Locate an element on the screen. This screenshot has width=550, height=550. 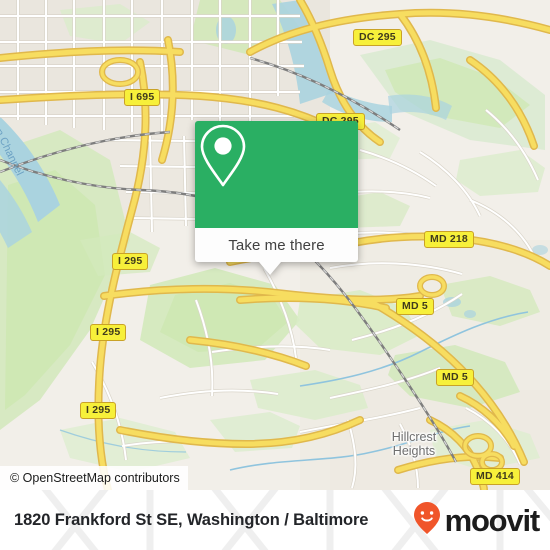
highway-shield-md-414: MD 414 is located at coordinates (495, 476).